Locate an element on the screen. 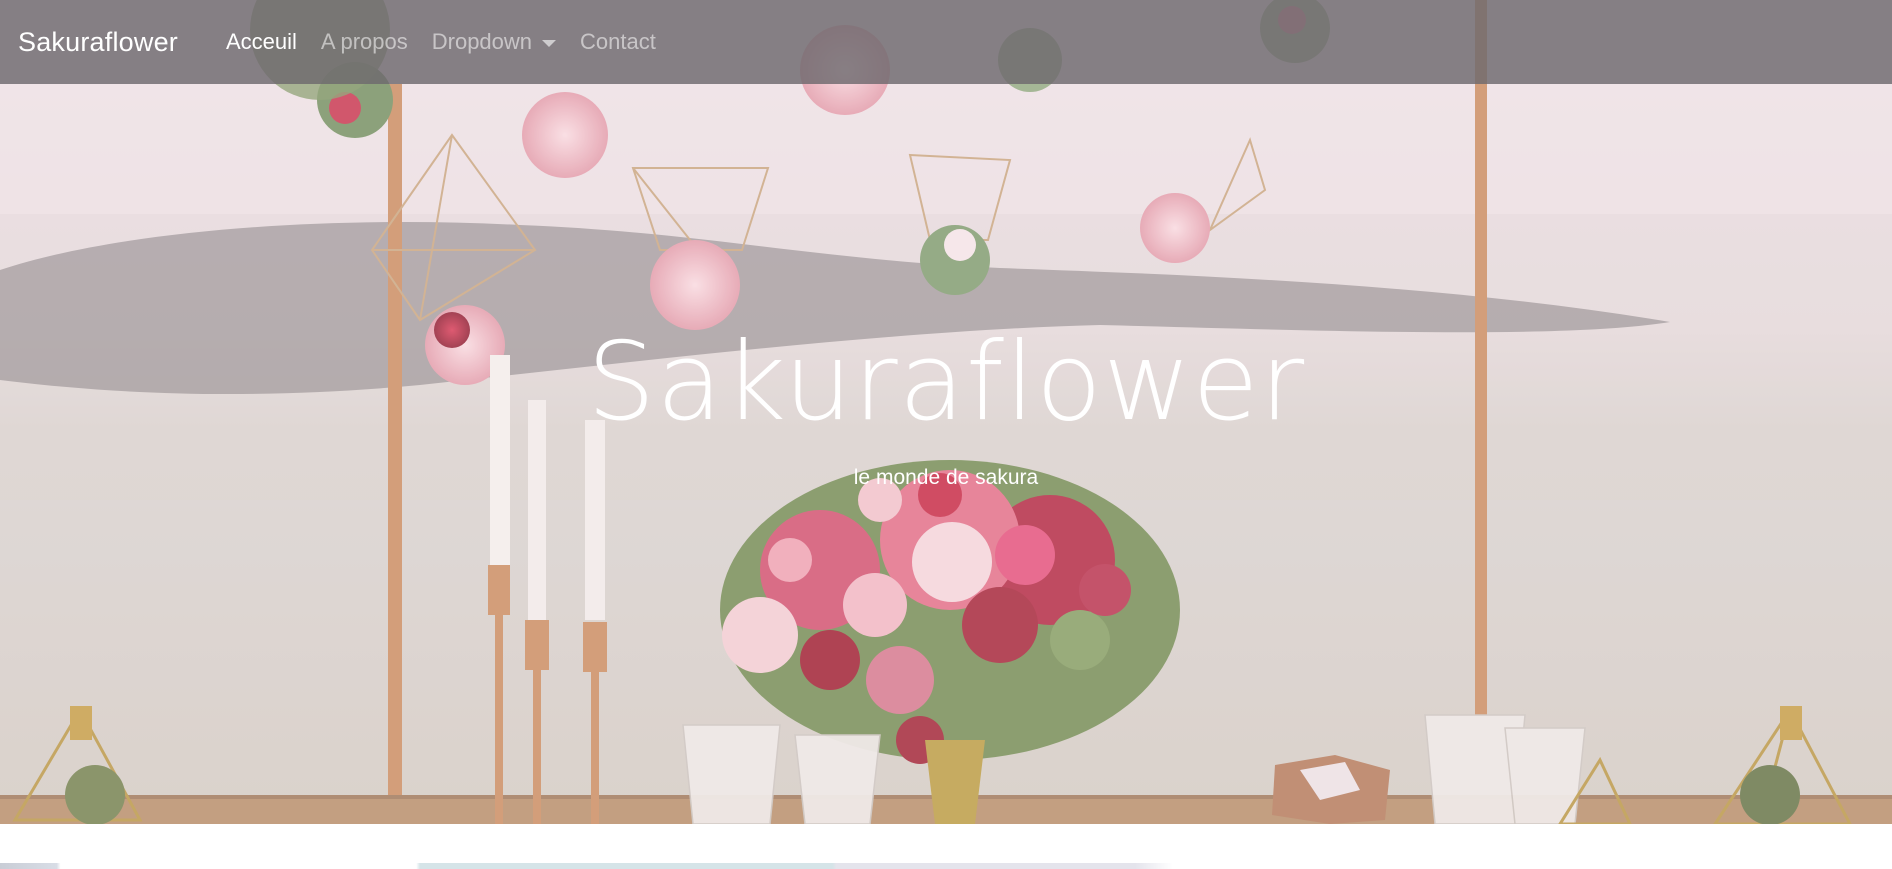  content-section-top is located at coordinates (946, 846).